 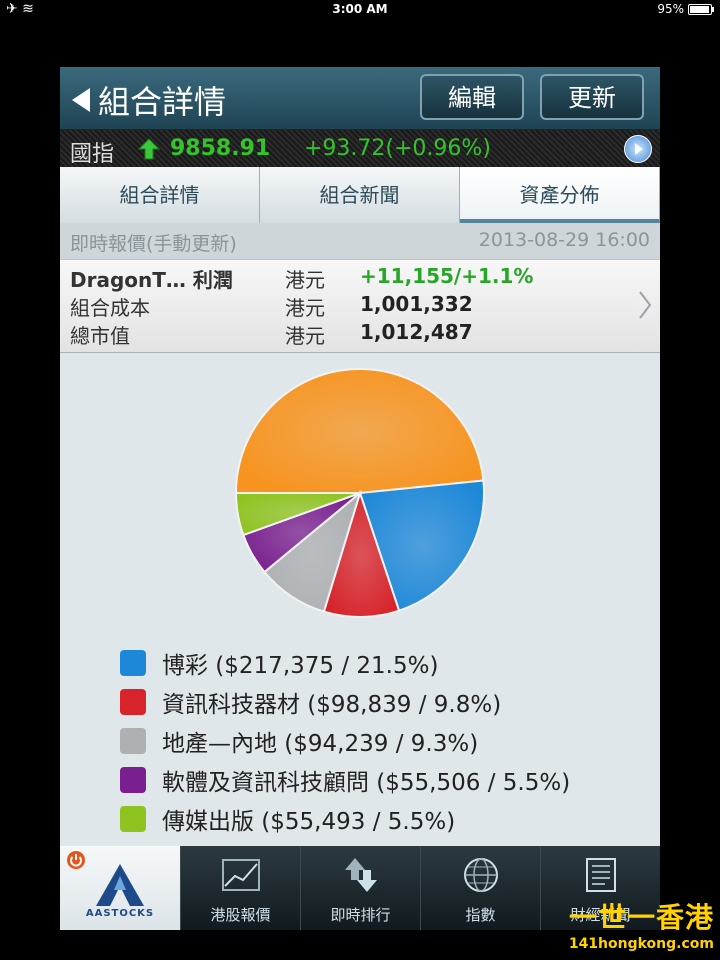 What do you see at coordinates (160, 195) in the screenshot?
I see `tab-portfolio-details: 組合詳情` at bounding box center [160, 195].